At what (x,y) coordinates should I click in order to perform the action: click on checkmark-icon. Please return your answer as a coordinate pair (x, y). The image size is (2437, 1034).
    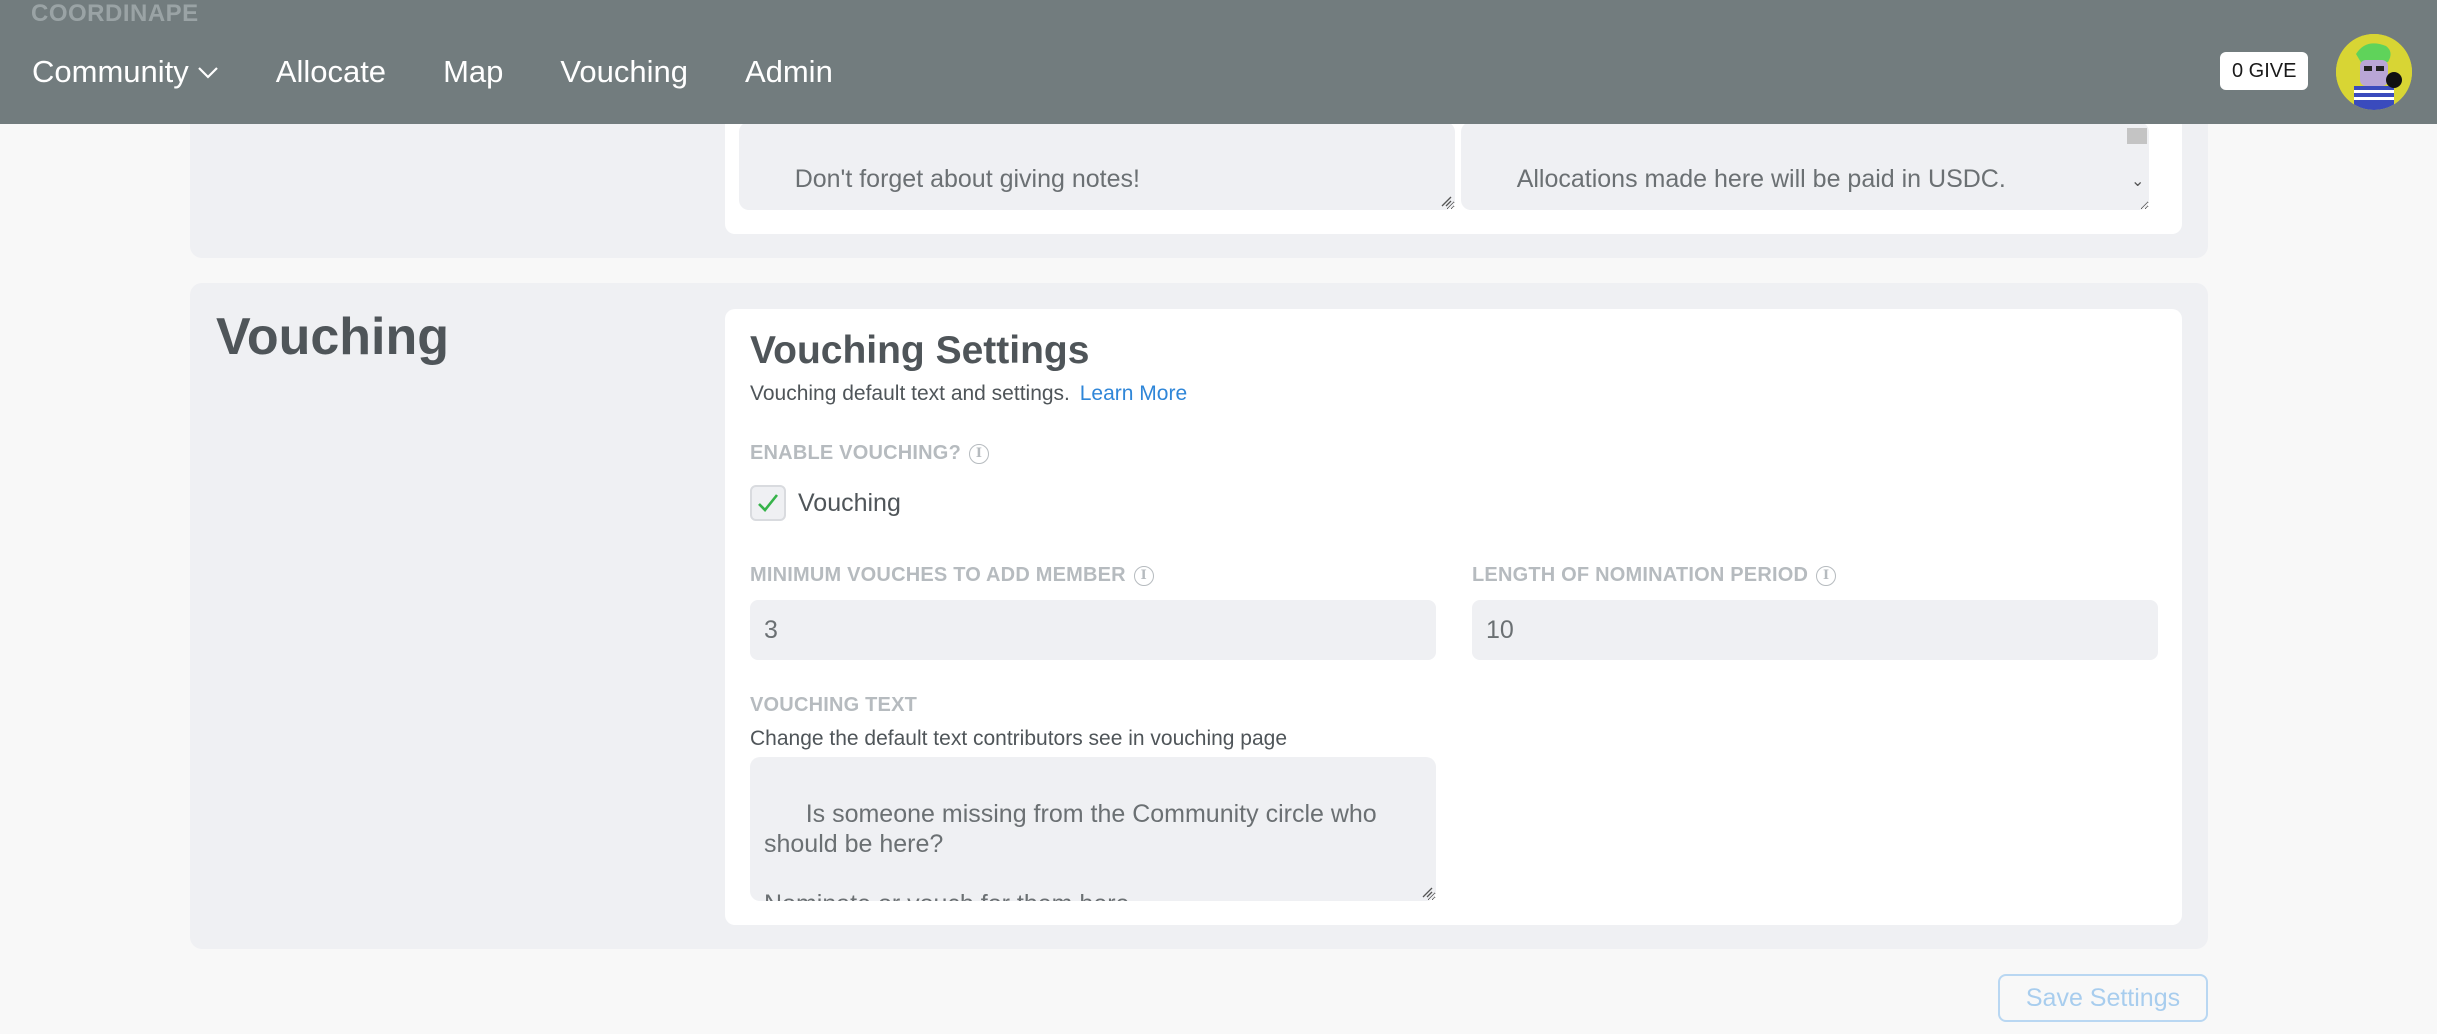
    Looking at the image, I should click on (768, 503).